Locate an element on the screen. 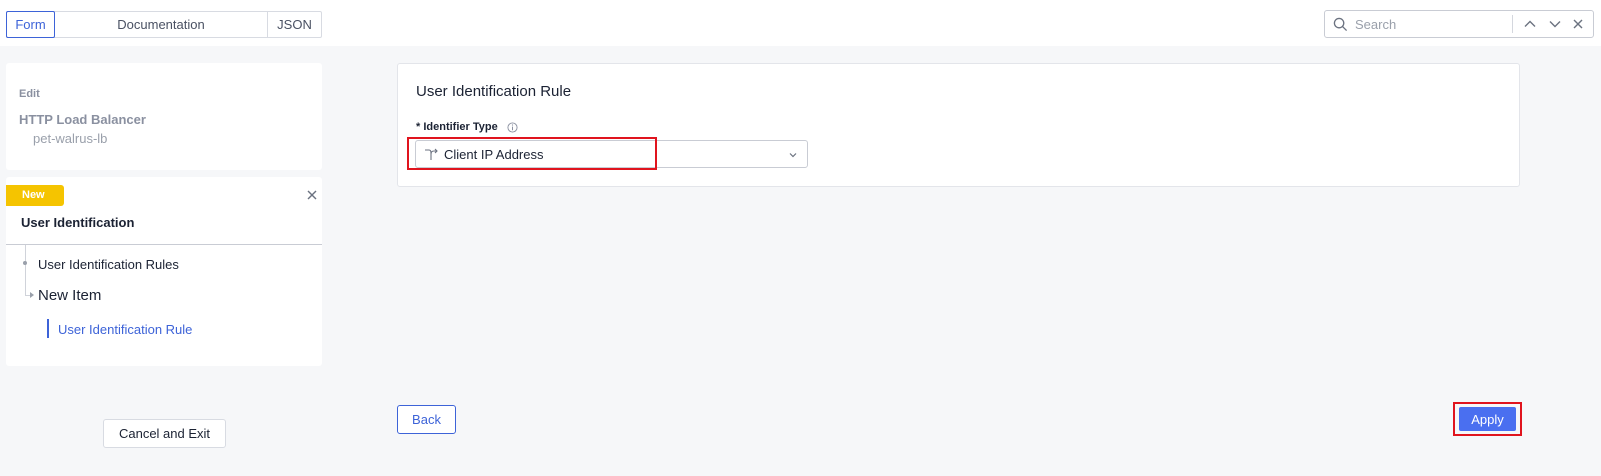  back-button: Back is located at coordinates (426, 419).